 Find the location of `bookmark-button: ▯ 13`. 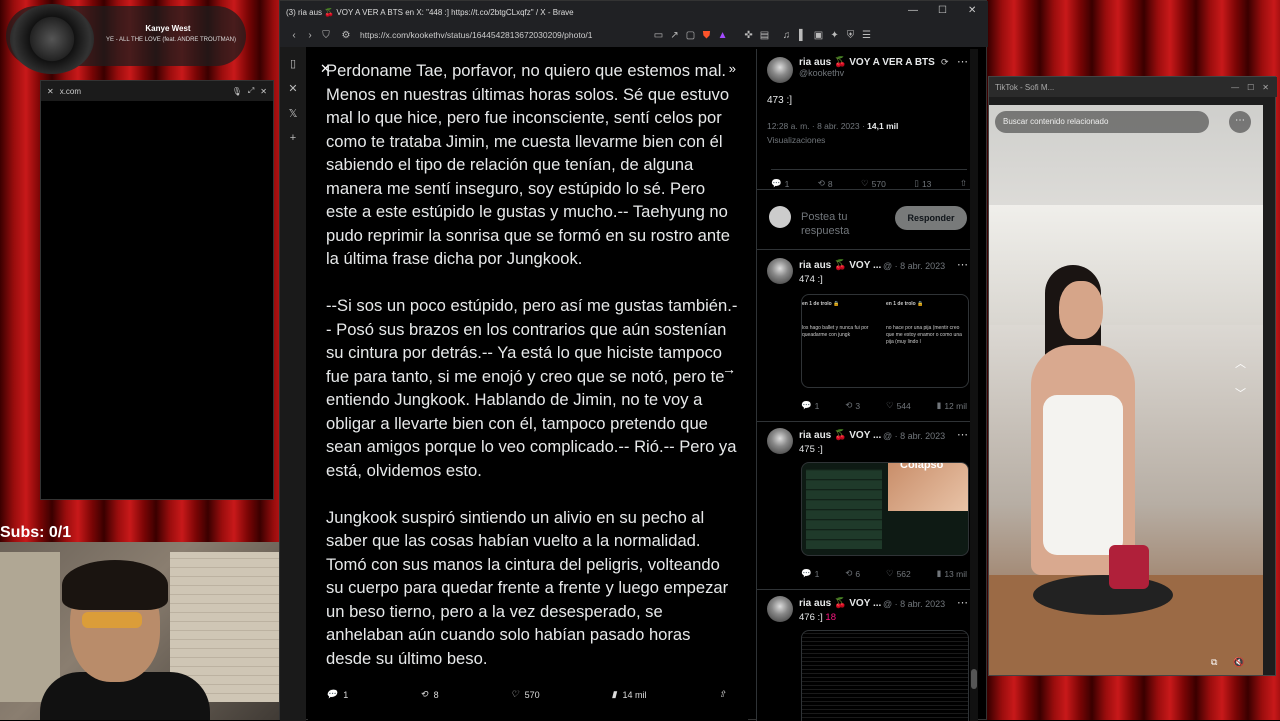

bookmark-button: ▯ 13 is located at coordinates (922, 183).